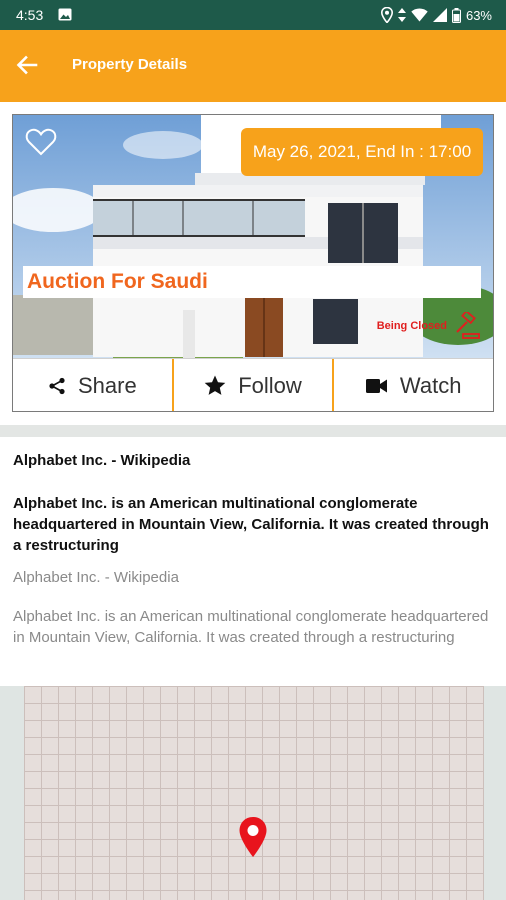 The width and height of the screenshot is (506, 900). Describe the element at coordinates (386, 15) in the screenshot. I see `location-icon` at that location.